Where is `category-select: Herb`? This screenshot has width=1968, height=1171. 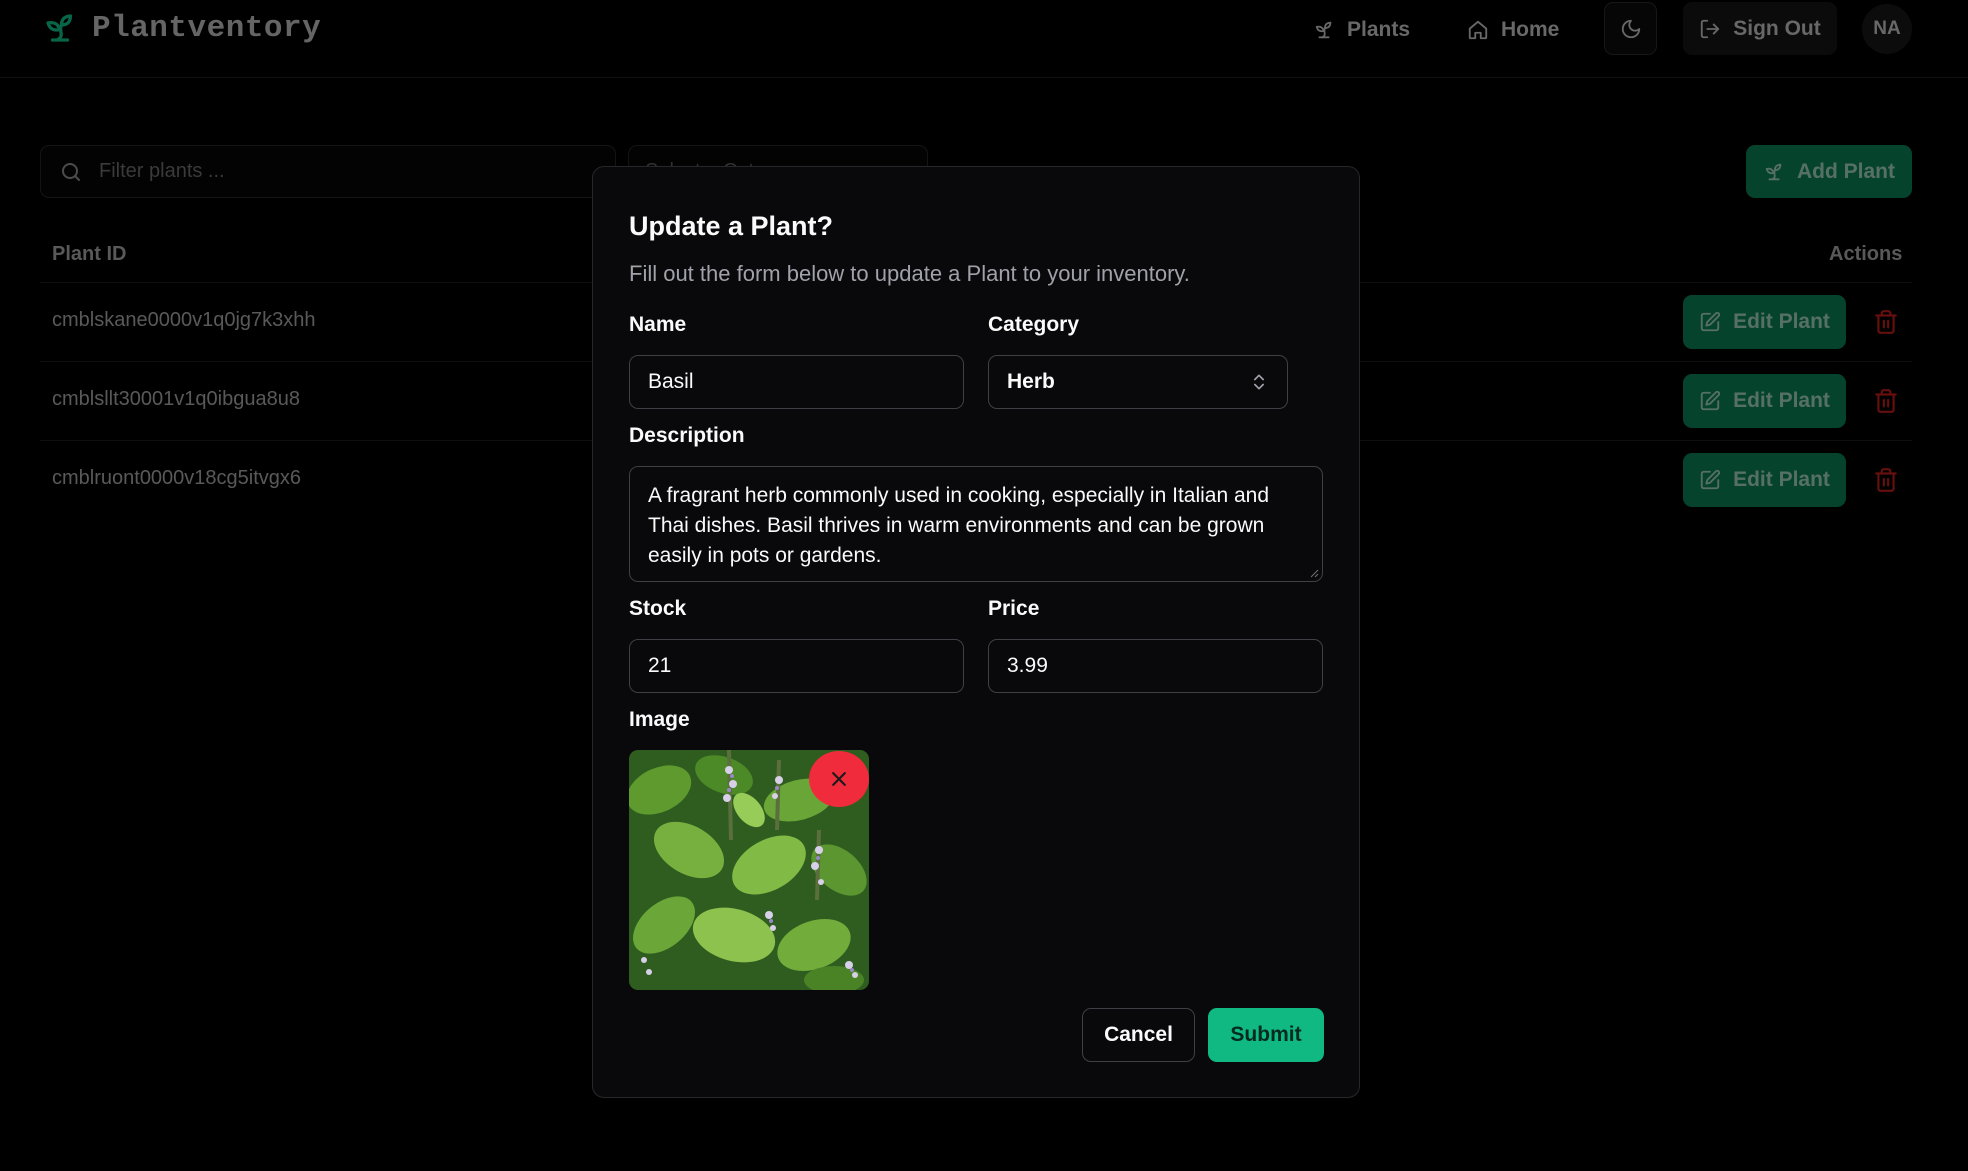 category-select: Herb is located at coordinates (1138, 382).